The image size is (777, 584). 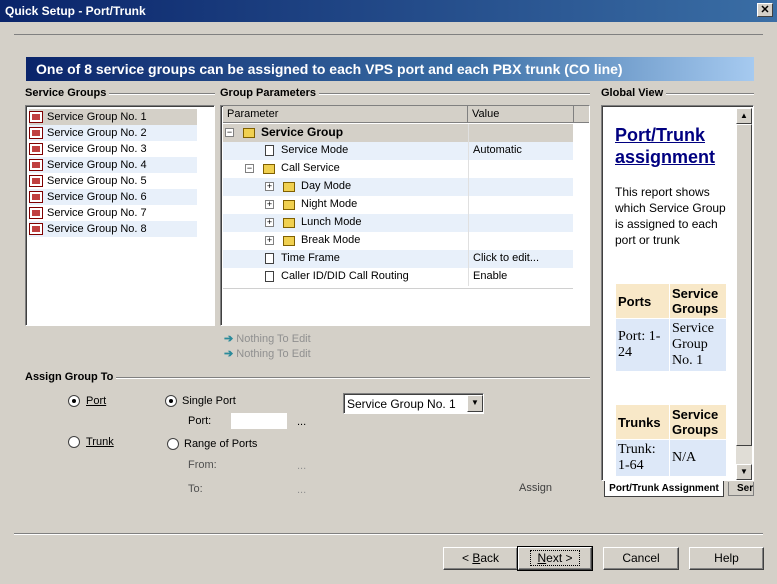 I want to click on list-item: Service Group No. 7, so click(x=113, y=213).